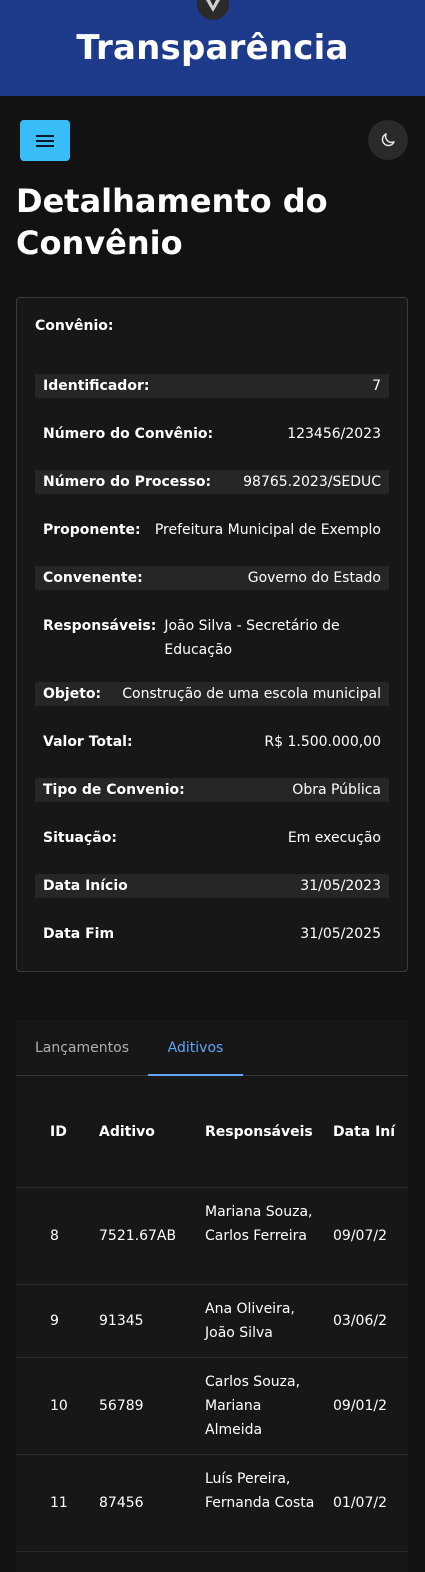 This screenshot has width=425, height=1572. I want to click on column-header-responsaveis: Responsáveis, so click(259, 1132).